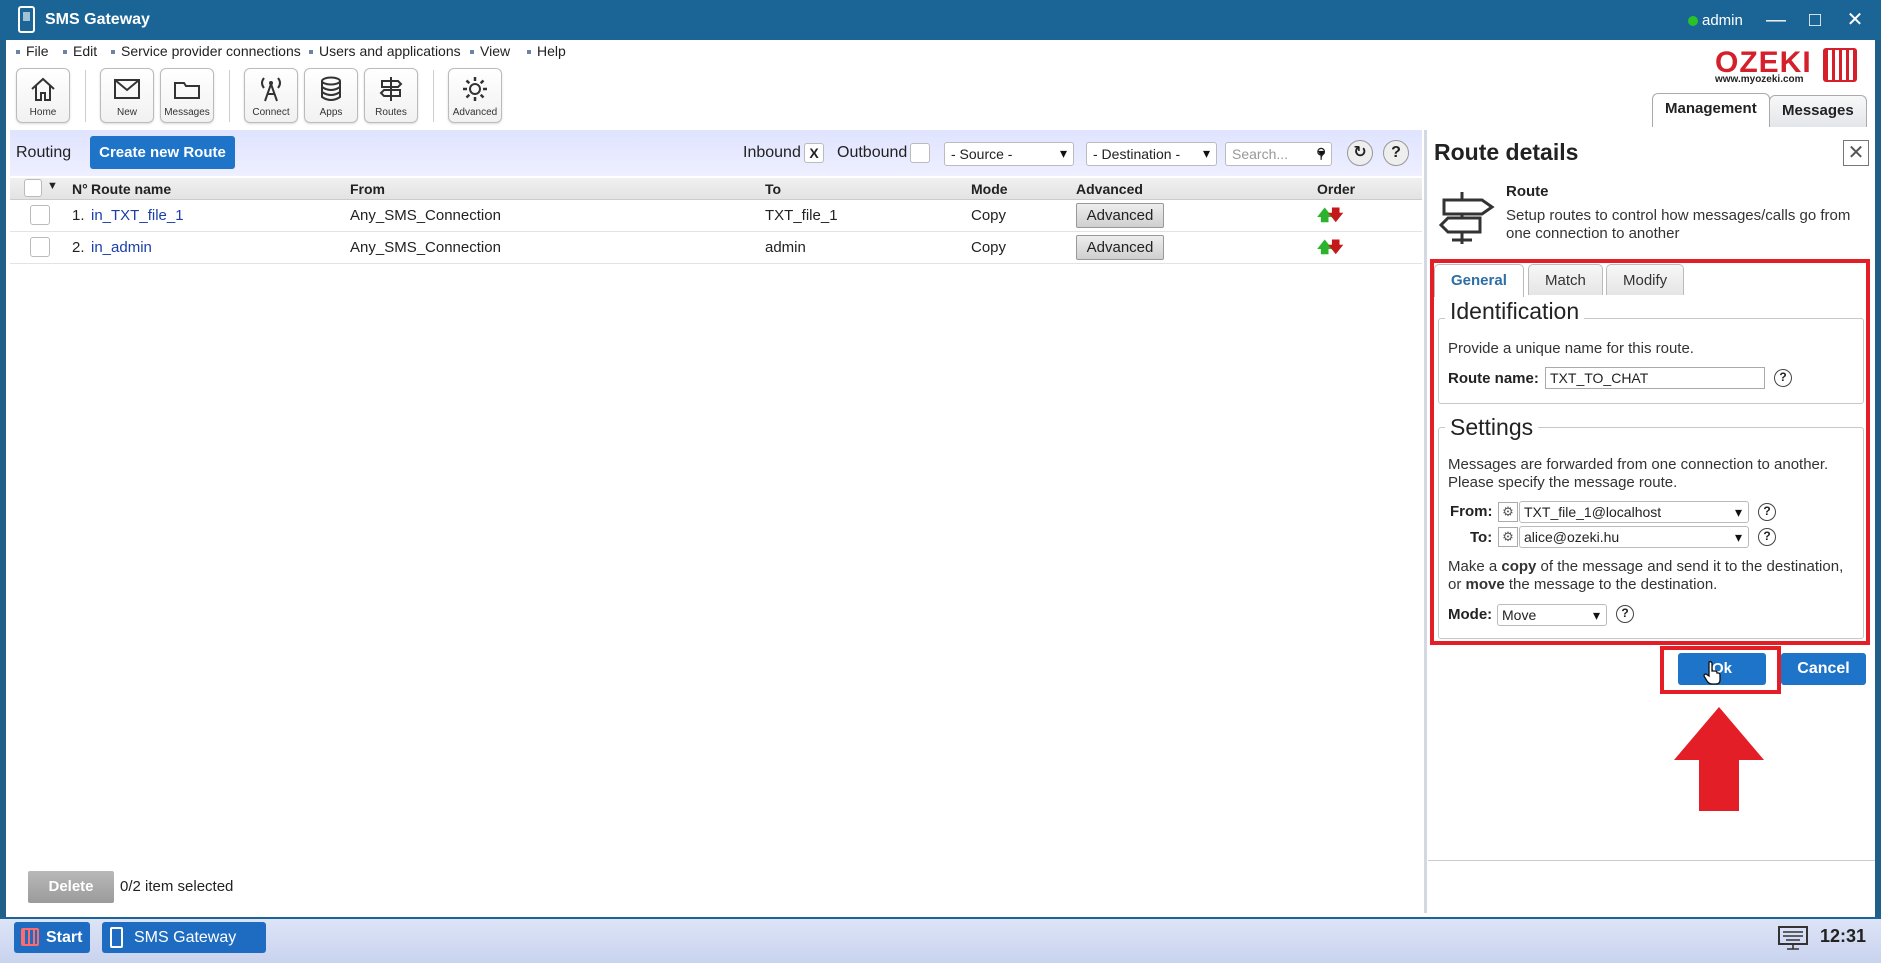 Image resolution: width=1881 pixels, height=963 pixels. Describe the element at coordinates (1815, 20) in the screenshot. I see `maximize-icon: □` at that location.